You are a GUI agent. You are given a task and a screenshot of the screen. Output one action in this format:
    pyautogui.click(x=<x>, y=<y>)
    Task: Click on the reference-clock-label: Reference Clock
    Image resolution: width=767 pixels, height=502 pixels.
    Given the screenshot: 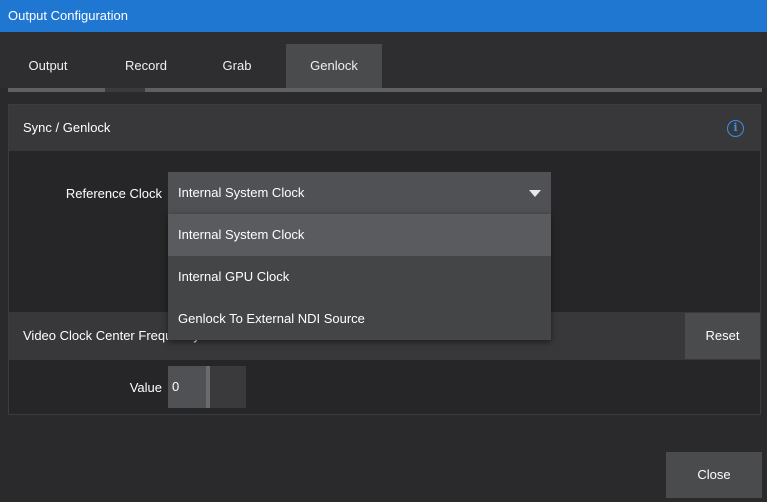 What is the action you would take?
    pyautogui.click(x=113, y=193)
    